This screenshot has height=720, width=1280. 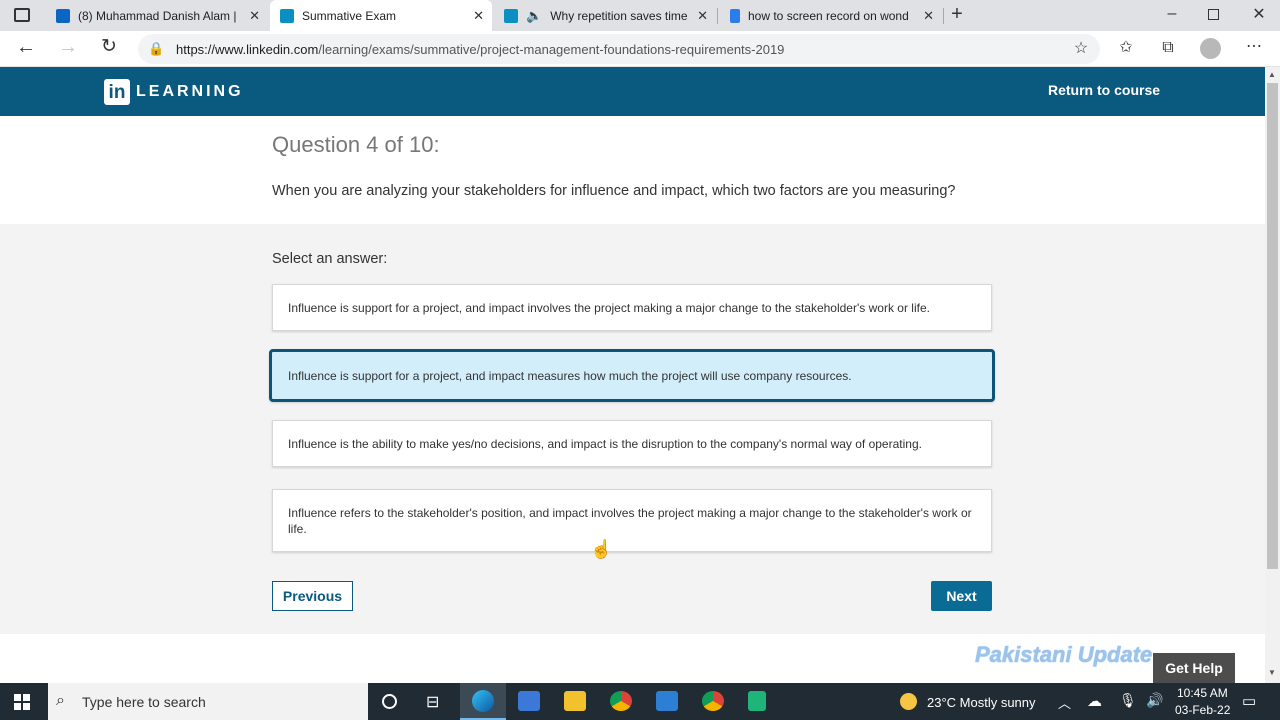 I want to click on back-icon: ←, so click(x=26, y=47).